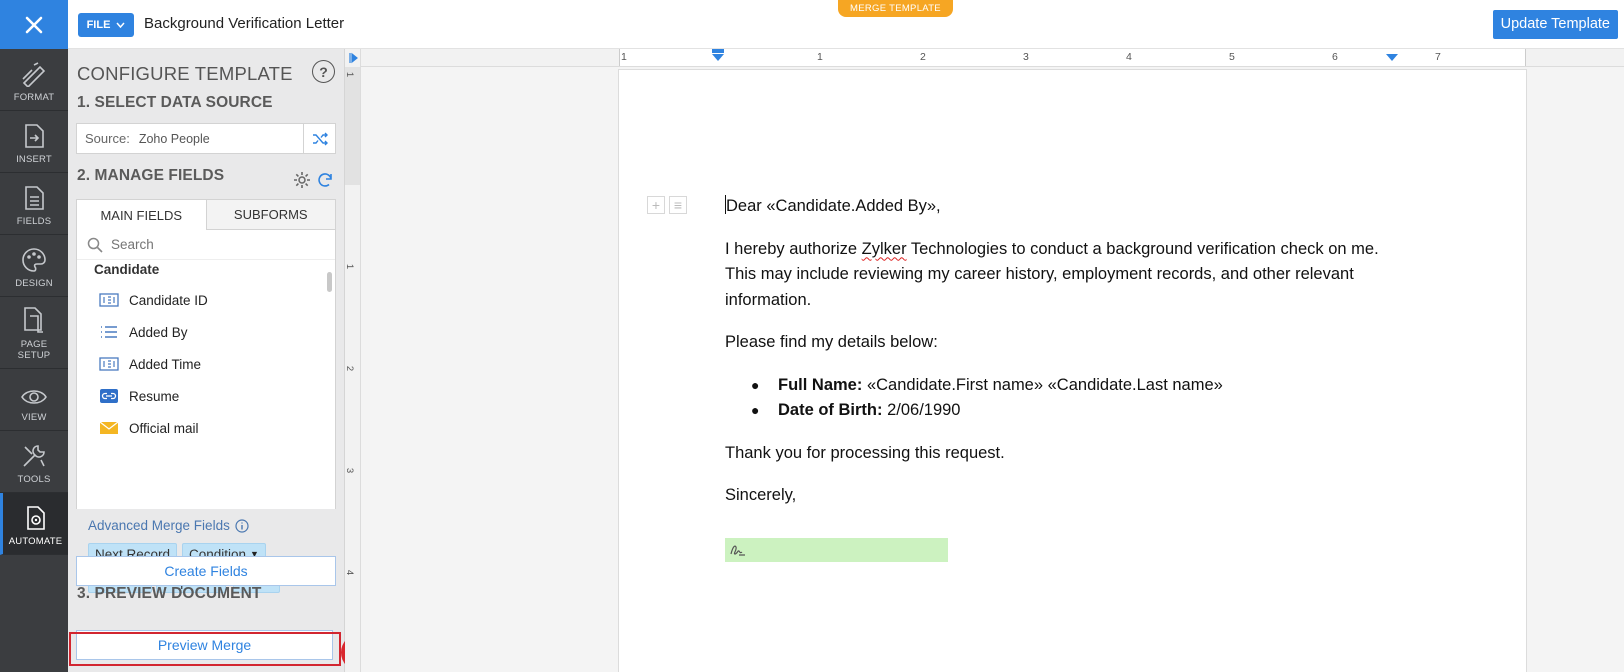 The height and width of the screenshot is (672, 1624). What do you see at coordinates (992, 58) in the screenshot?
I see `horizontal-ruler: 1 1 2 3 4 5 6 7` at bounding box center [992, 58].